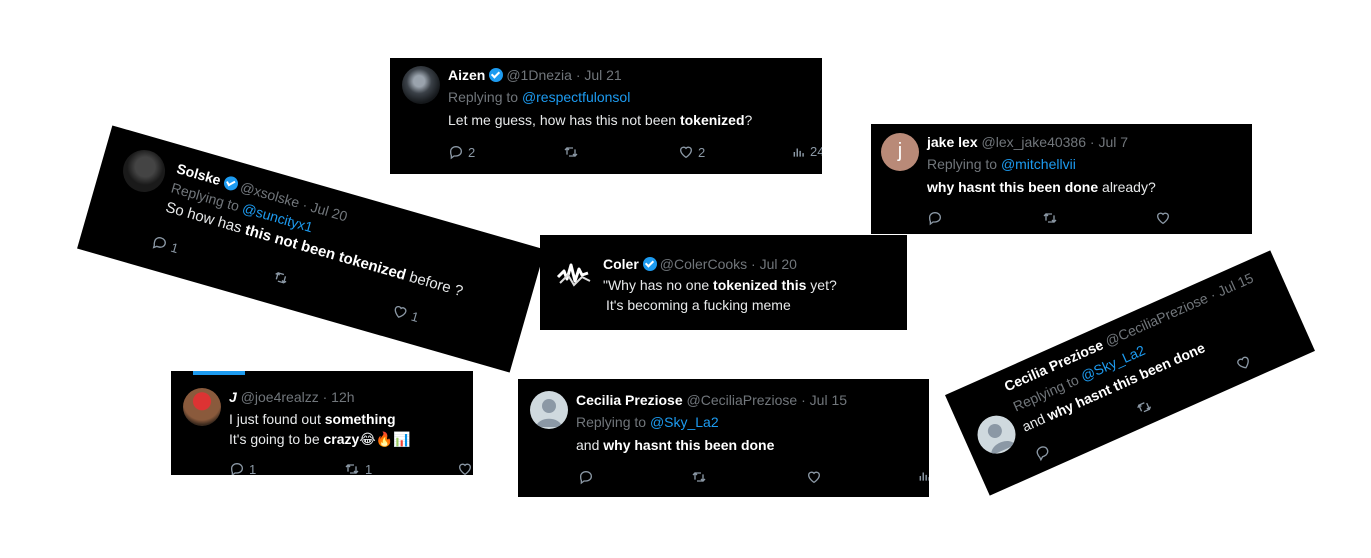 The image size is (1371, 558). Describe the element at coordinates (774, 264) in the screenshot. I see `tweet-date: · Jul 20` at that location.